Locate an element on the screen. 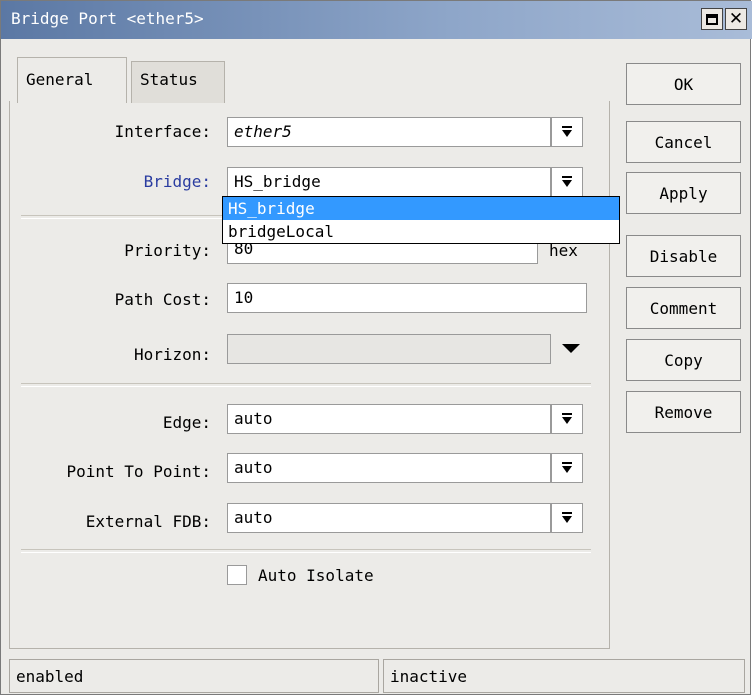 This screenshot has width=753, height=697. close-icon: ✕ is located at coordinates (736, 19).